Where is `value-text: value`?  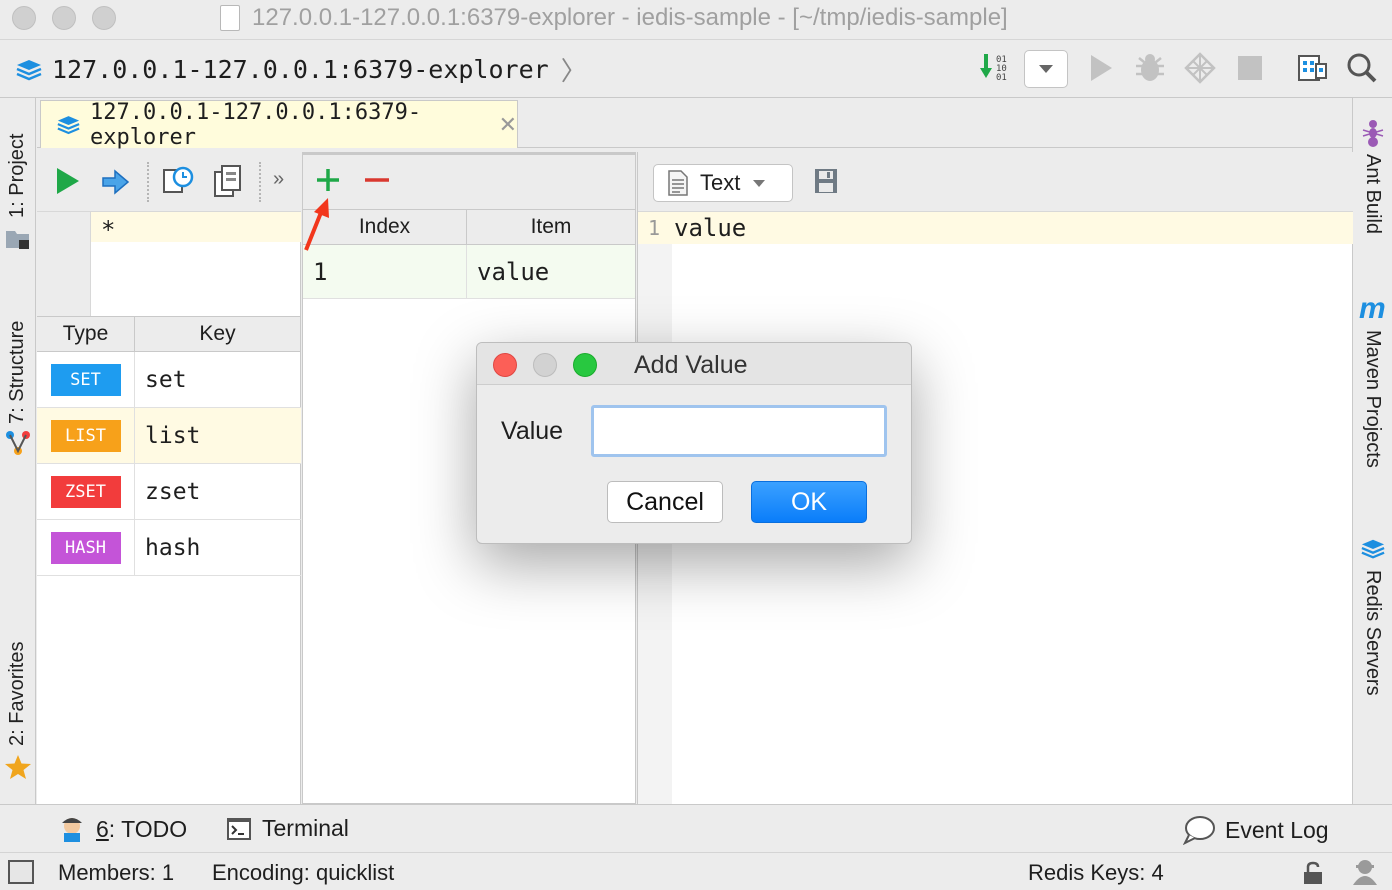 value-text: value is located at coordinates (710, 228).